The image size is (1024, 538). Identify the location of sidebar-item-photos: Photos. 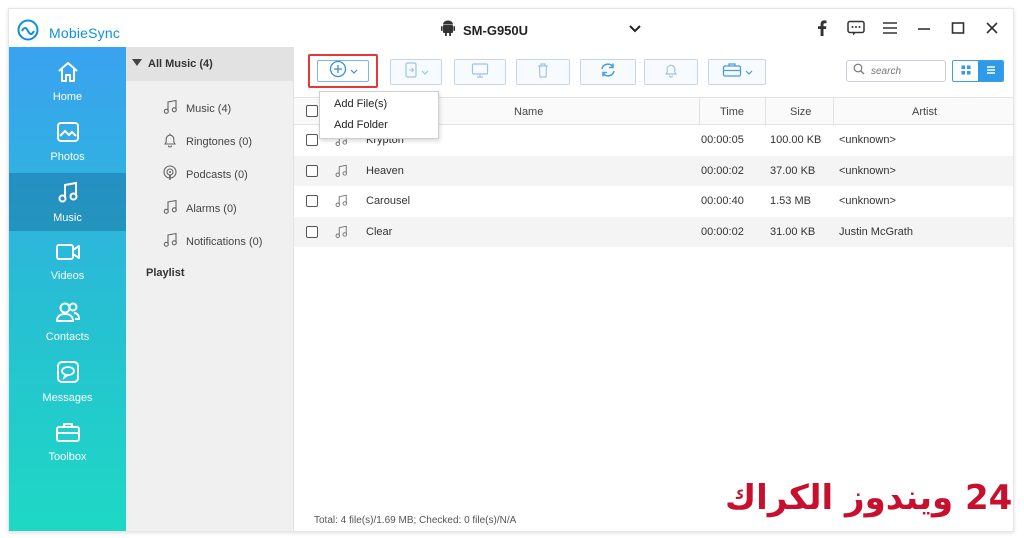
(67, 142).